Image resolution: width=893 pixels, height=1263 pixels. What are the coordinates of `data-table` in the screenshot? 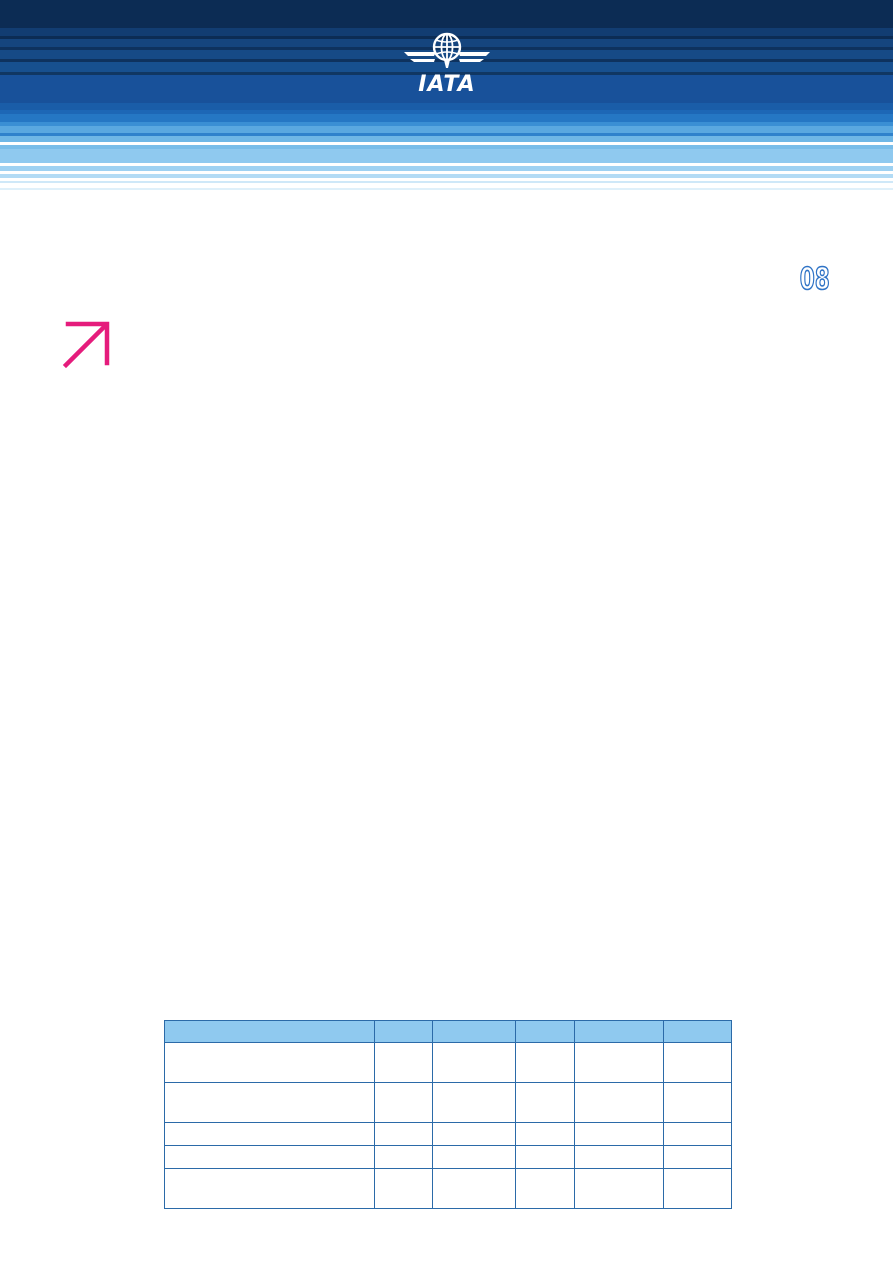 It's located at (448, 1114).